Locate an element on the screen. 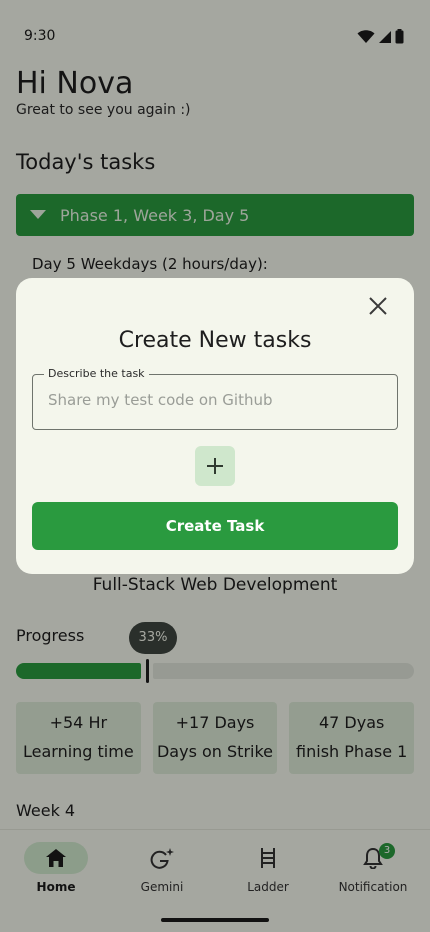 This screenshot has width=430, height=932. task-description-input is located at coordinates (213, 400).